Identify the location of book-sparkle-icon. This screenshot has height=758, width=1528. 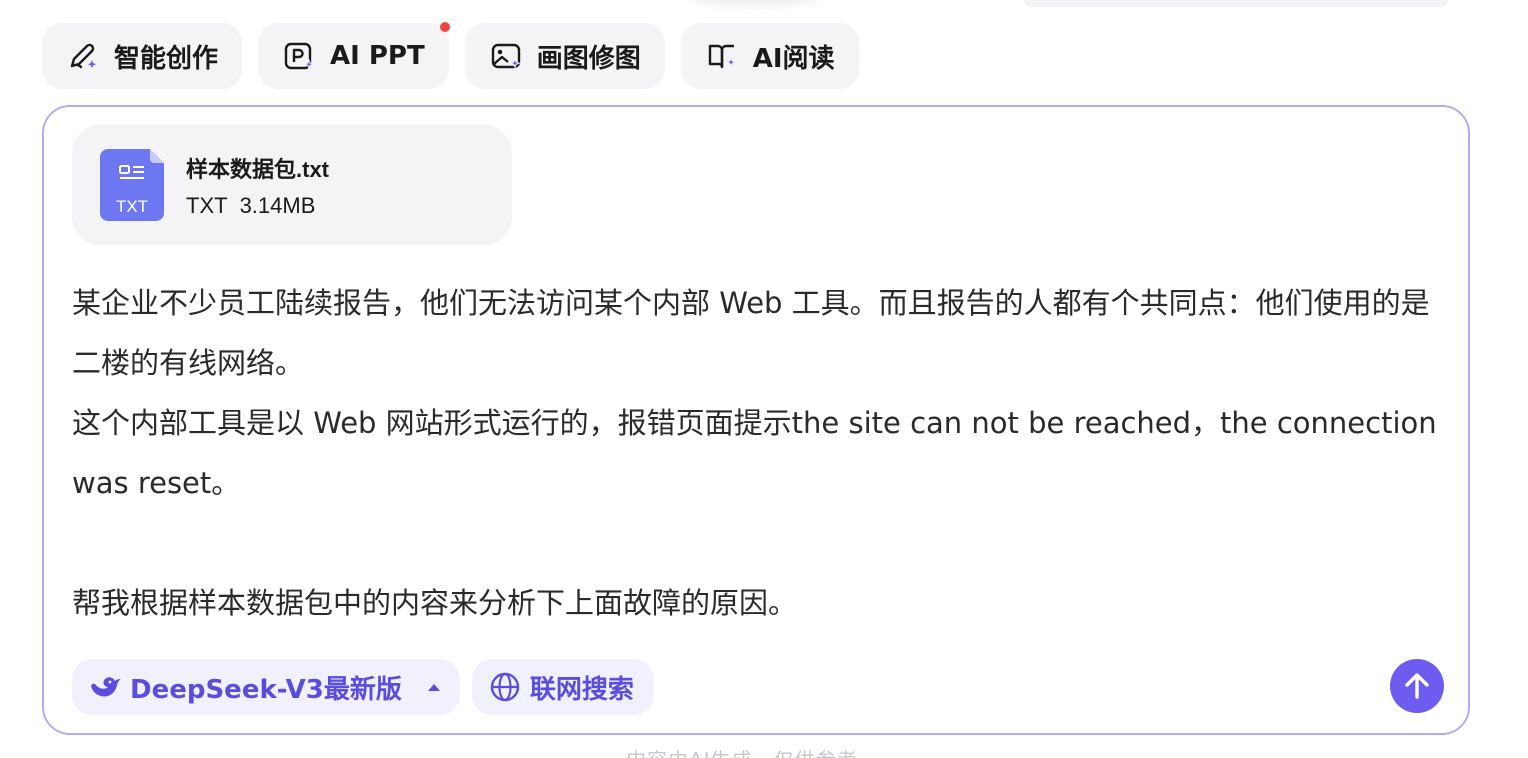
(722, 56).